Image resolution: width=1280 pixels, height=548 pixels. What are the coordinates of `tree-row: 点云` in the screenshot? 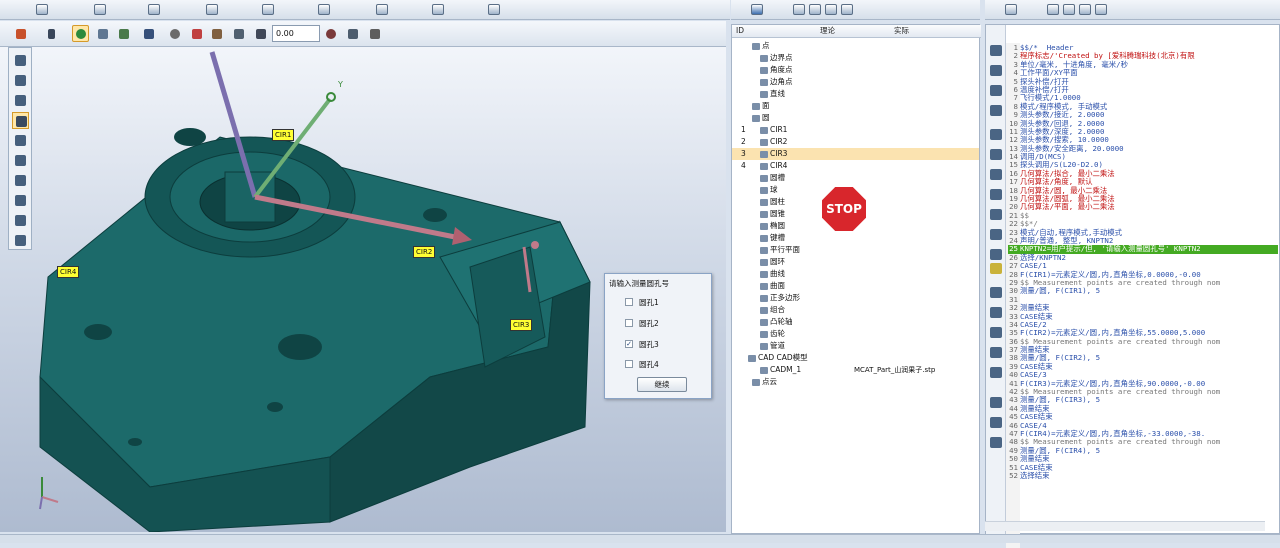 It's located at (855, 382).